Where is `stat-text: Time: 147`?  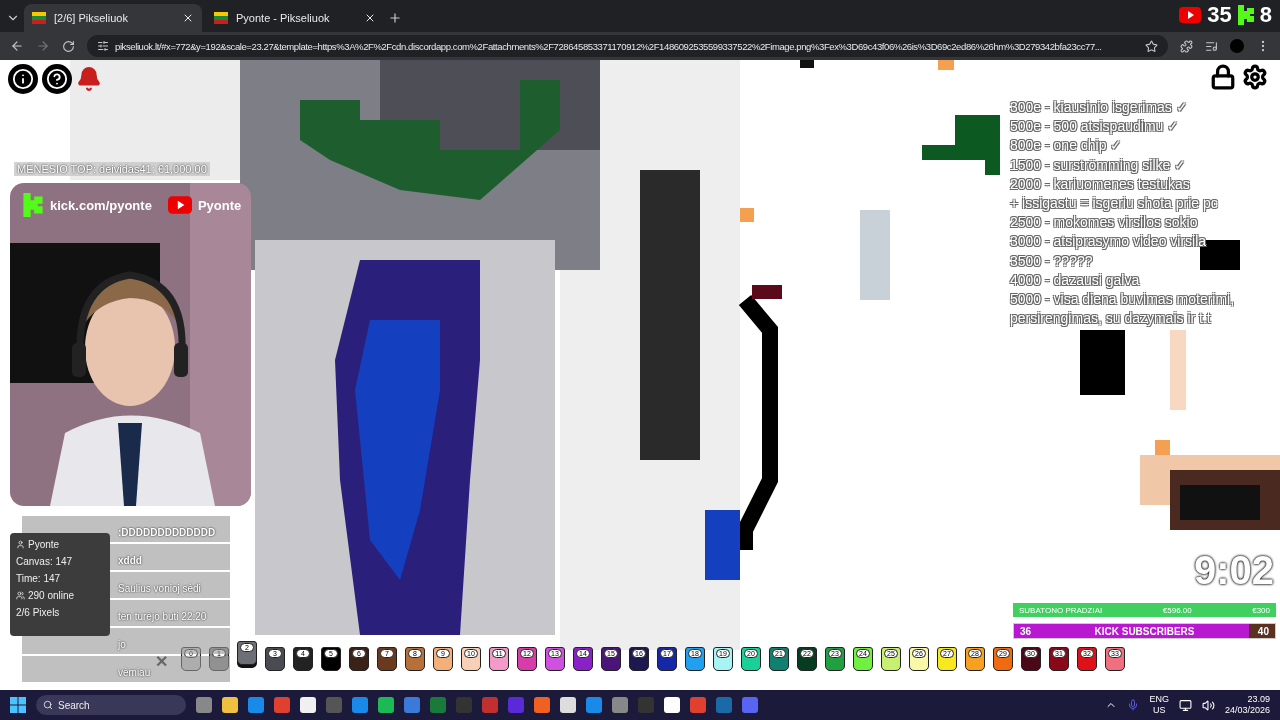
stat-text: Time: 147 is located at coordinates (38, 578).